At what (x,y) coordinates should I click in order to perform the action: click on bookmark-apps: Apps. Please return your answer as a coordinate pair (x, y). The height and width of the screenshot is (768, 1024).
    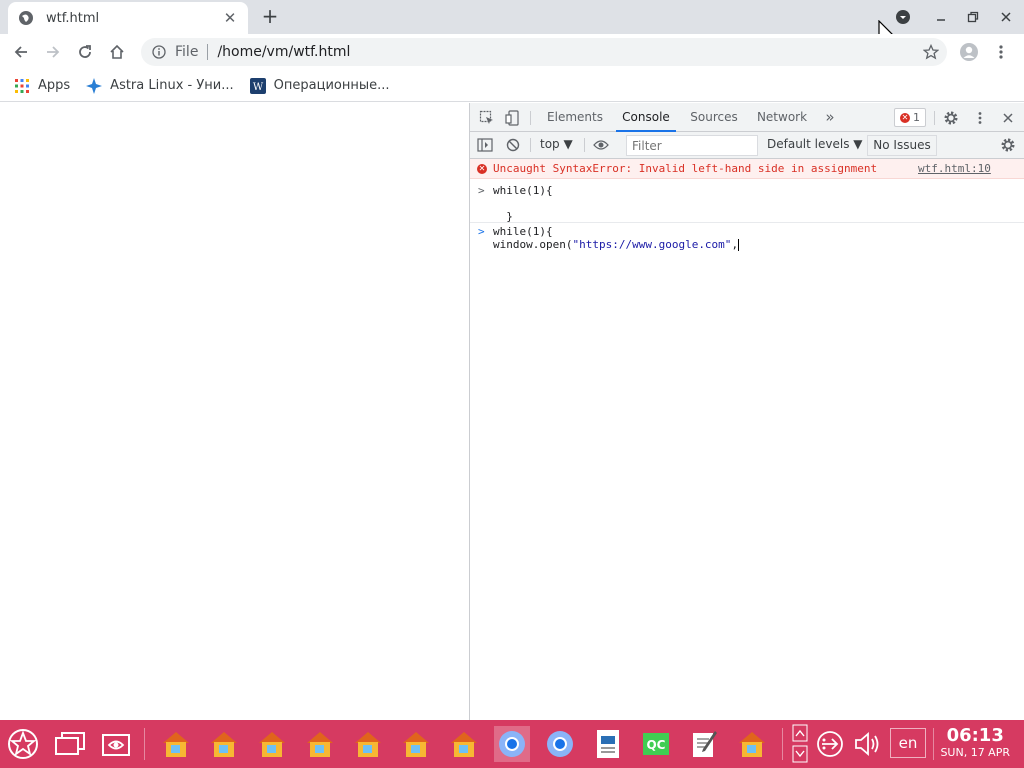
    Looking at the image, I should click on (42, 86).